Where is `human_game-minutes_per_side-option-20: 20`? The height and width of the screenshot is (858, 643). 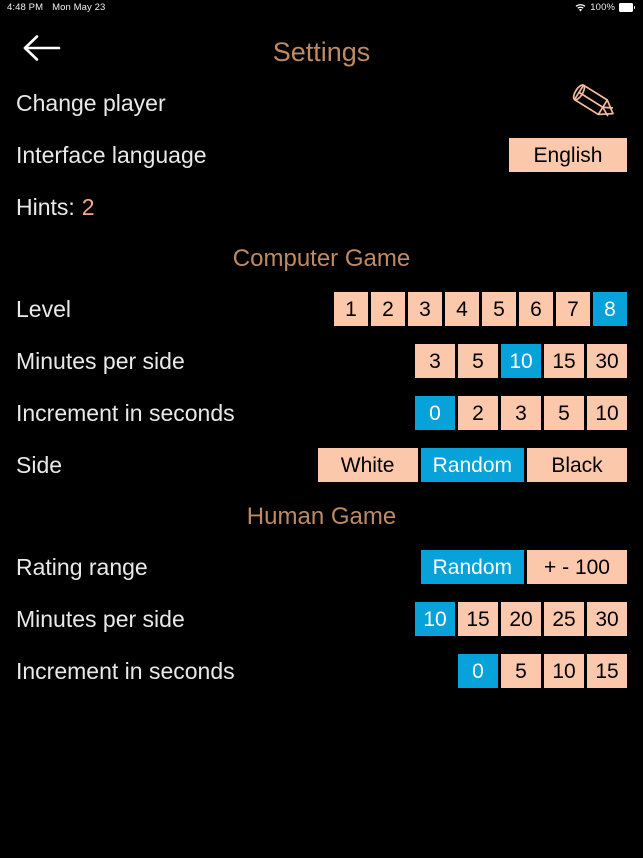
human_game-minutes_per_side-option-20: 20 is located at coordinates (521, 619).